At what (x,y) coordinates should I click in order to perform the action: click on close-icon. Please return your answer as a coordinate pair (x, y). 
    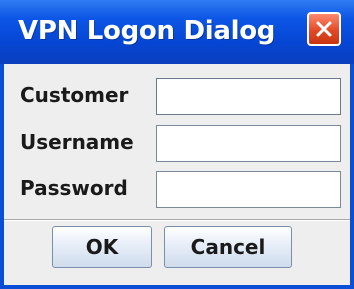
    Looking at the image, I should click on (324, 29).